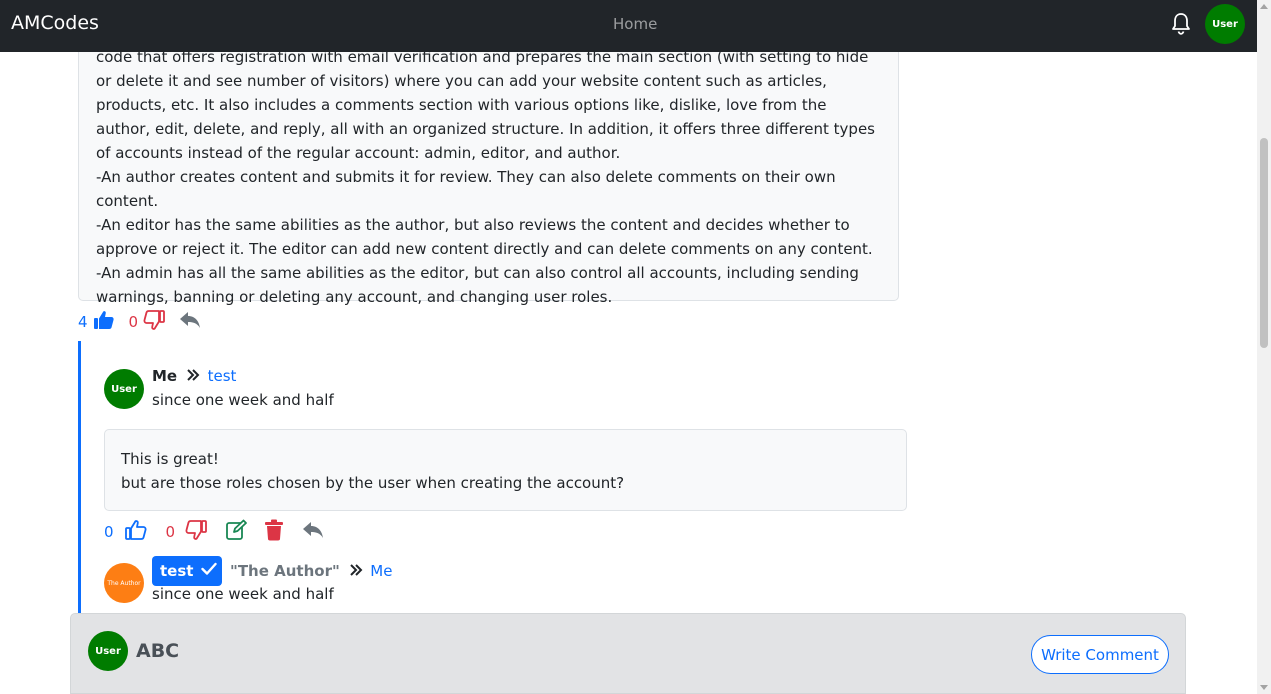  I want to click on reply-line: This is great!, so click(170, 459).